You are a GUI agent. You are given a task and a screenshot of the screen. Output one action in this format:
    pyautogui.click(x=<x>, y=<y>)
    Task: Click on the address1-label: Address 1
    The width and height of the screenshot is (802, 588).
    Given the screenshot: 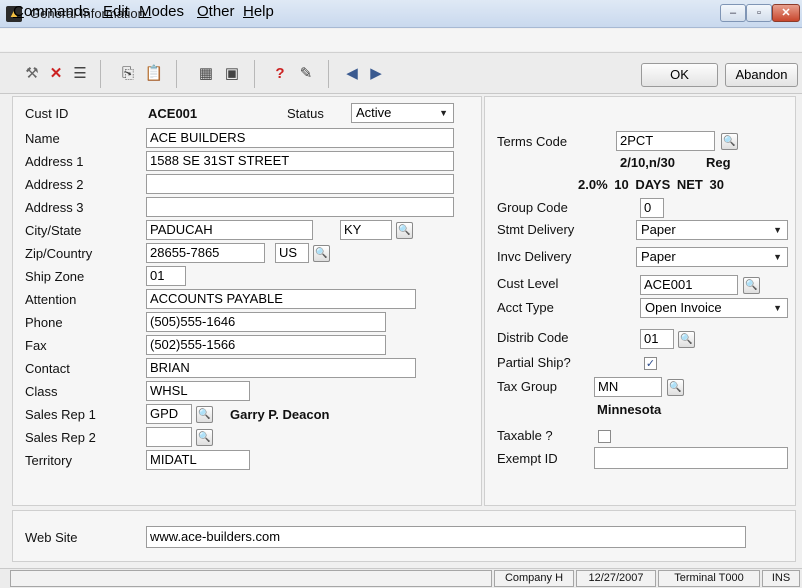 What is the action you would take?
    pyautogui.click(x=54, y=161)
    